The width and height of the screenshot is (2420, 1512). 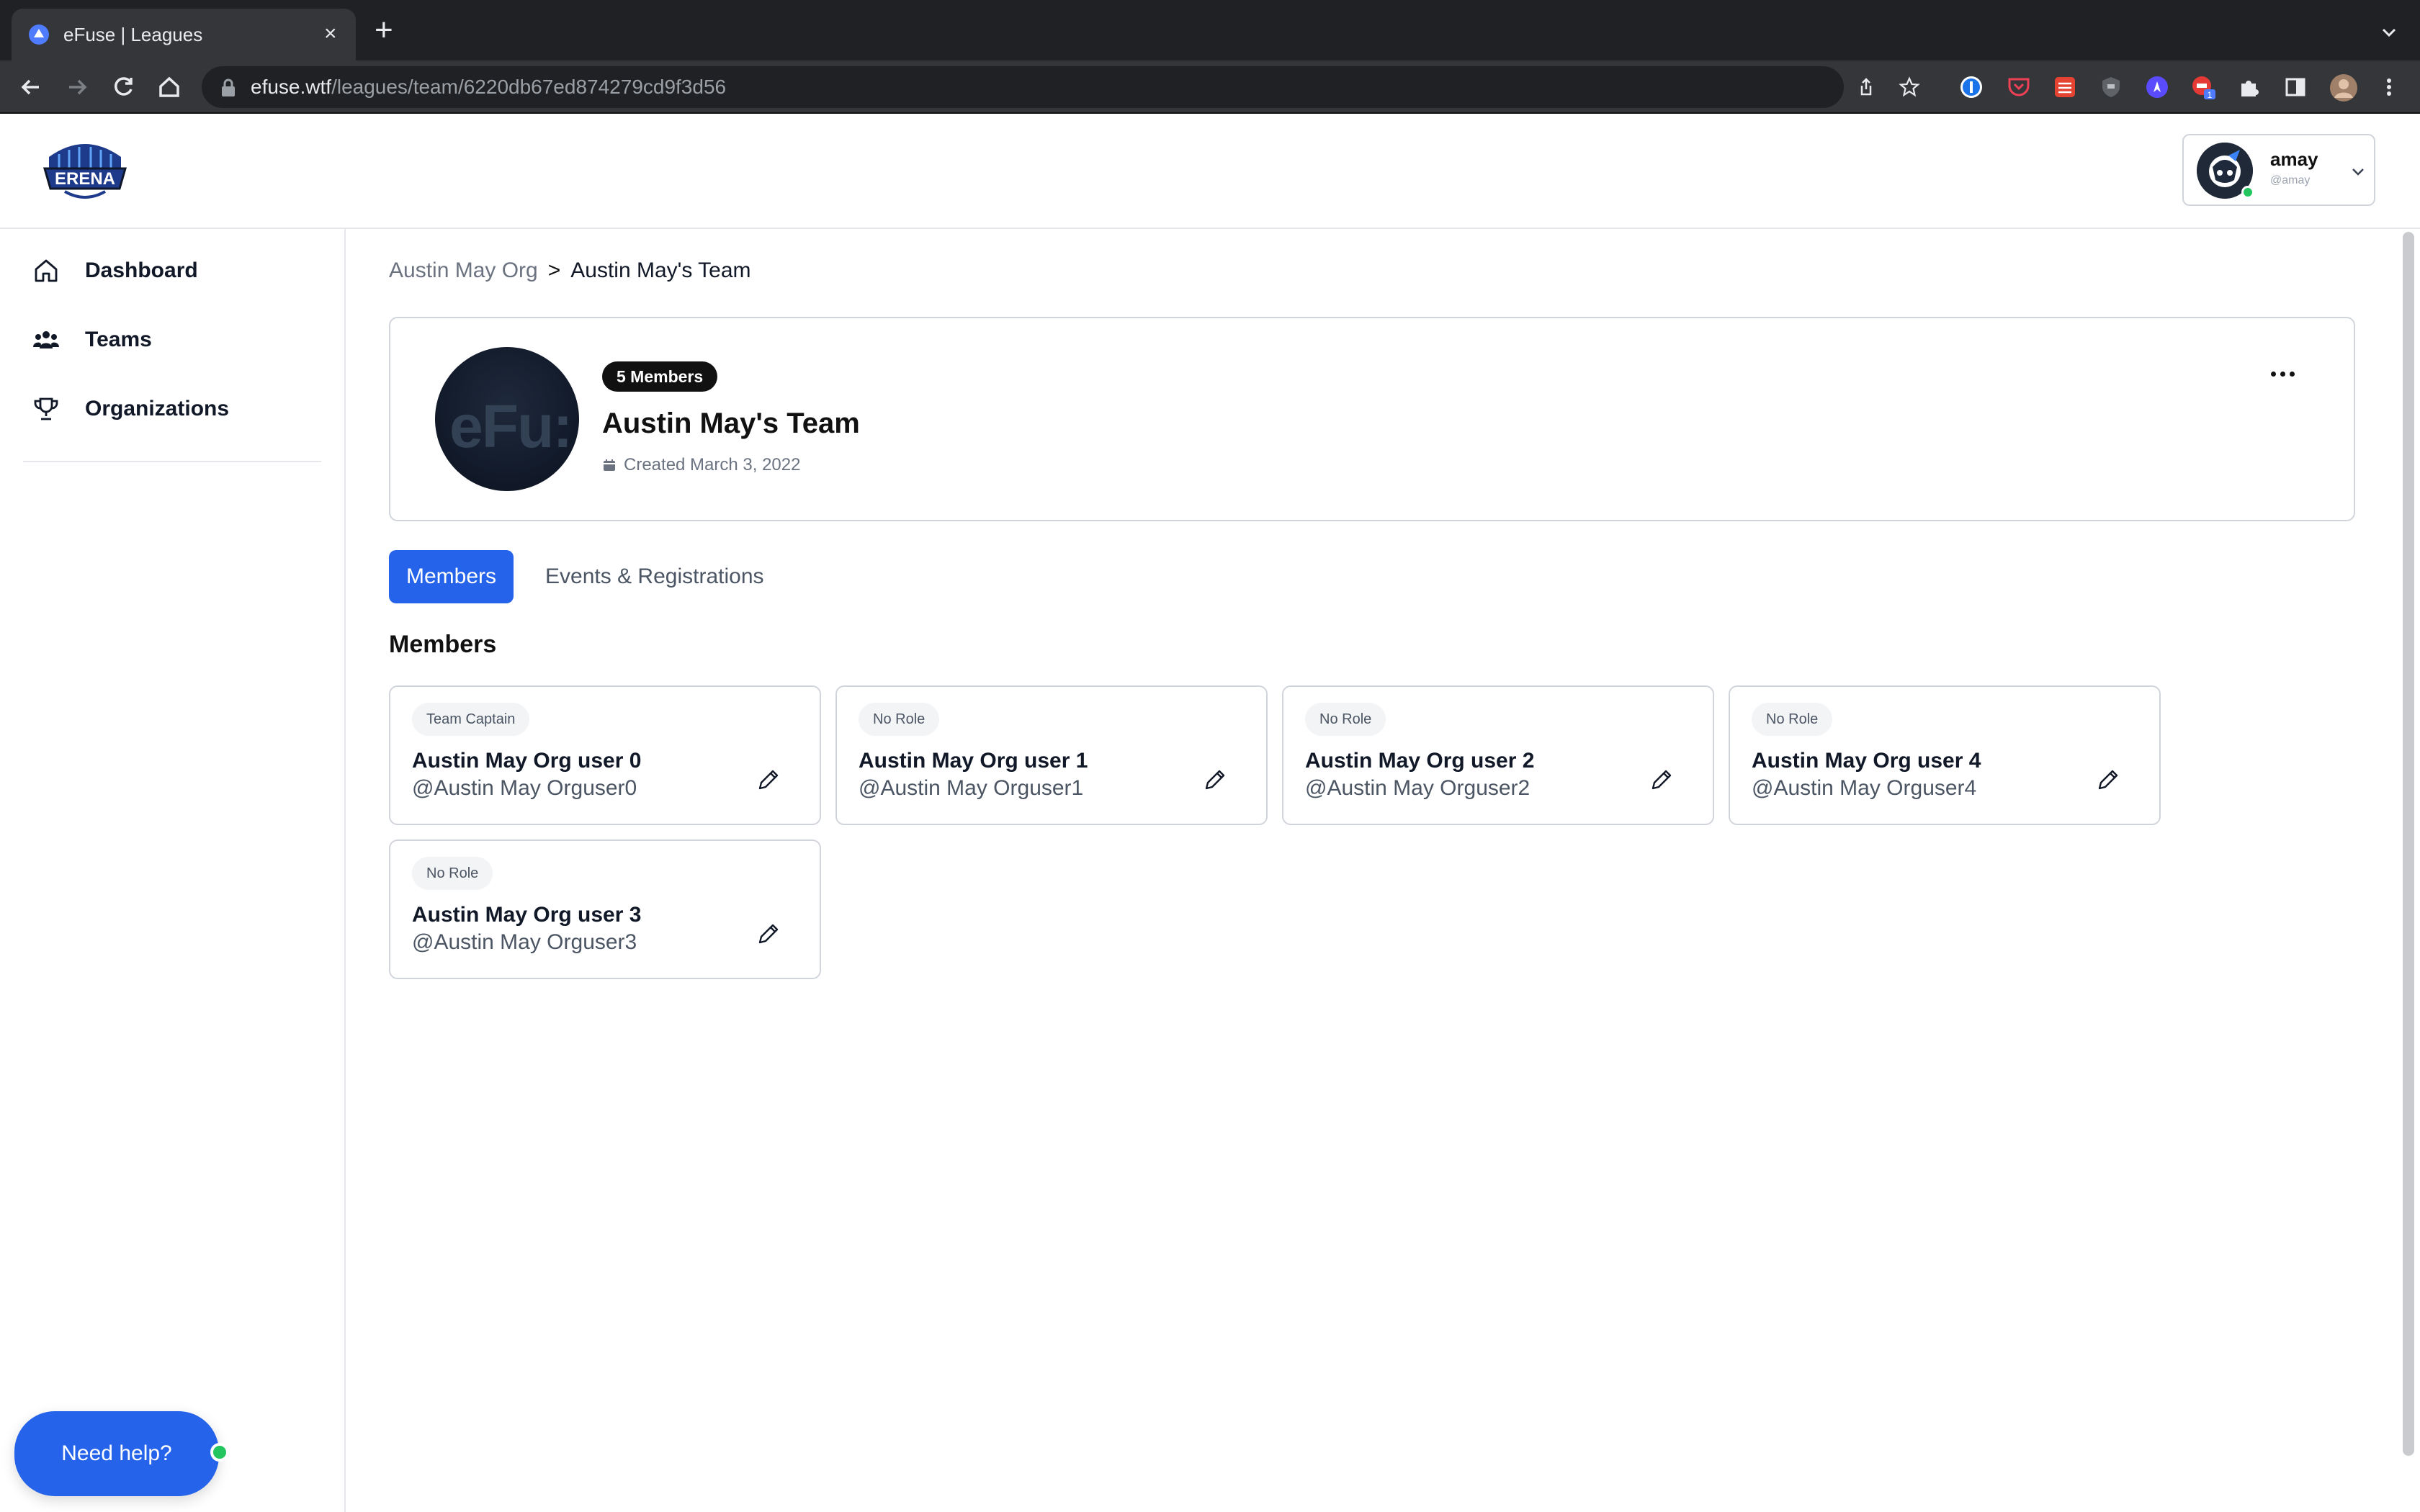 What do you see at coordinates (1210, 30) in the screenshot?
I see `browser-tab-bar: eFuse | Leagues × +` at bounding box center [1210, 30].